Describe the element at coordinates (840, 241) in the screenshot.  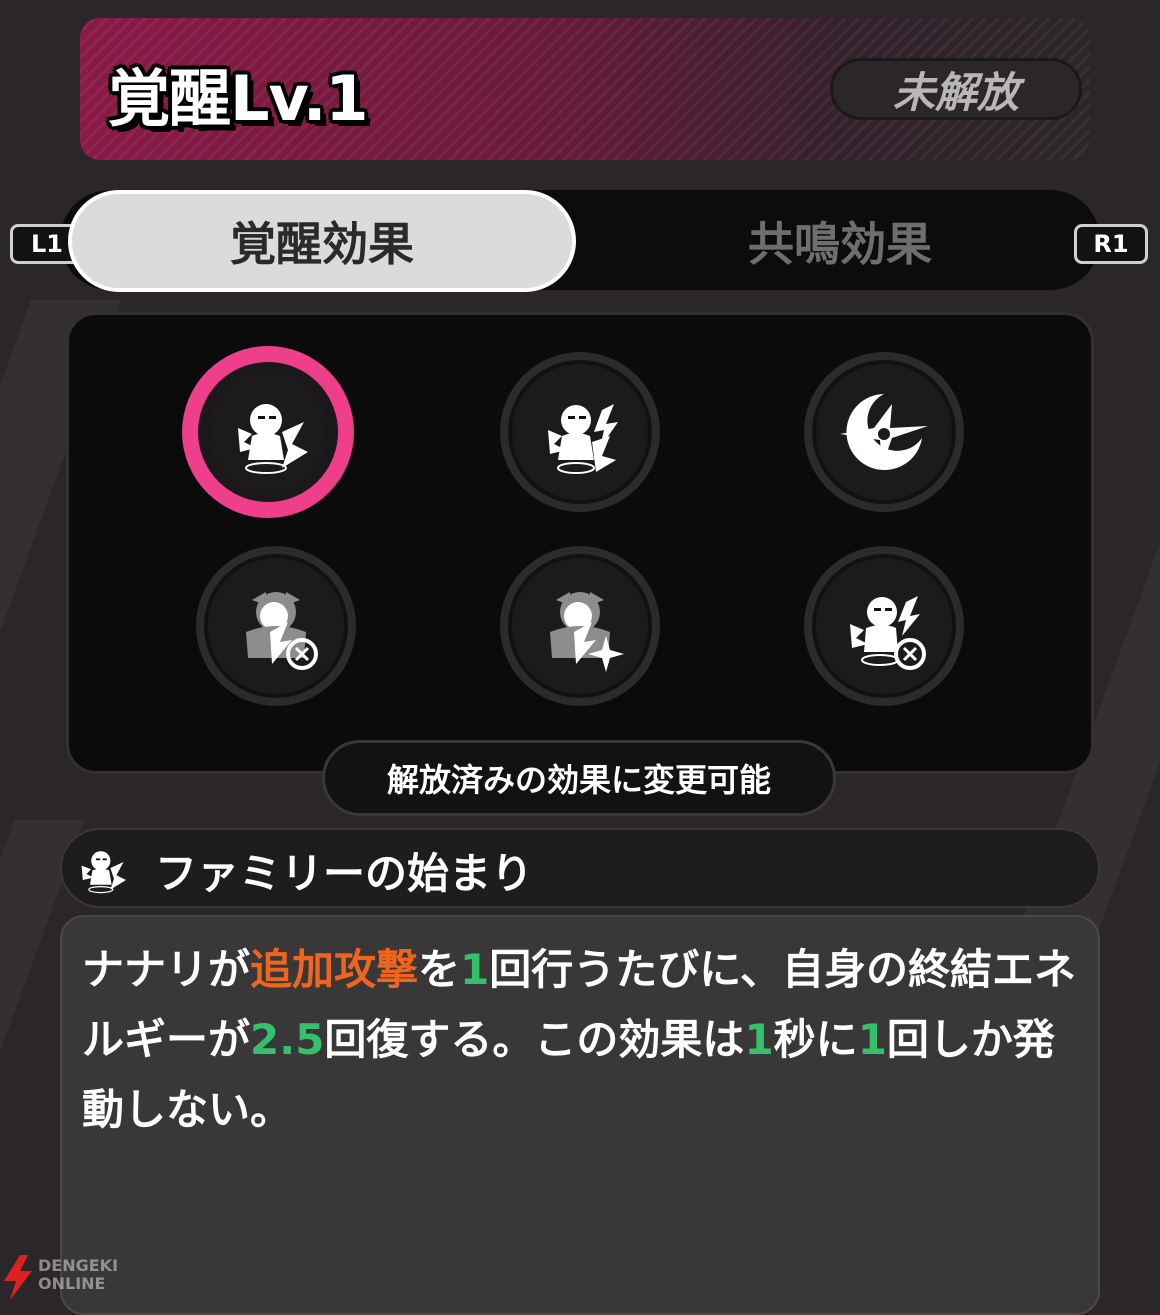
I see `tab-resonance-effect: 共鳴効果` at that location.